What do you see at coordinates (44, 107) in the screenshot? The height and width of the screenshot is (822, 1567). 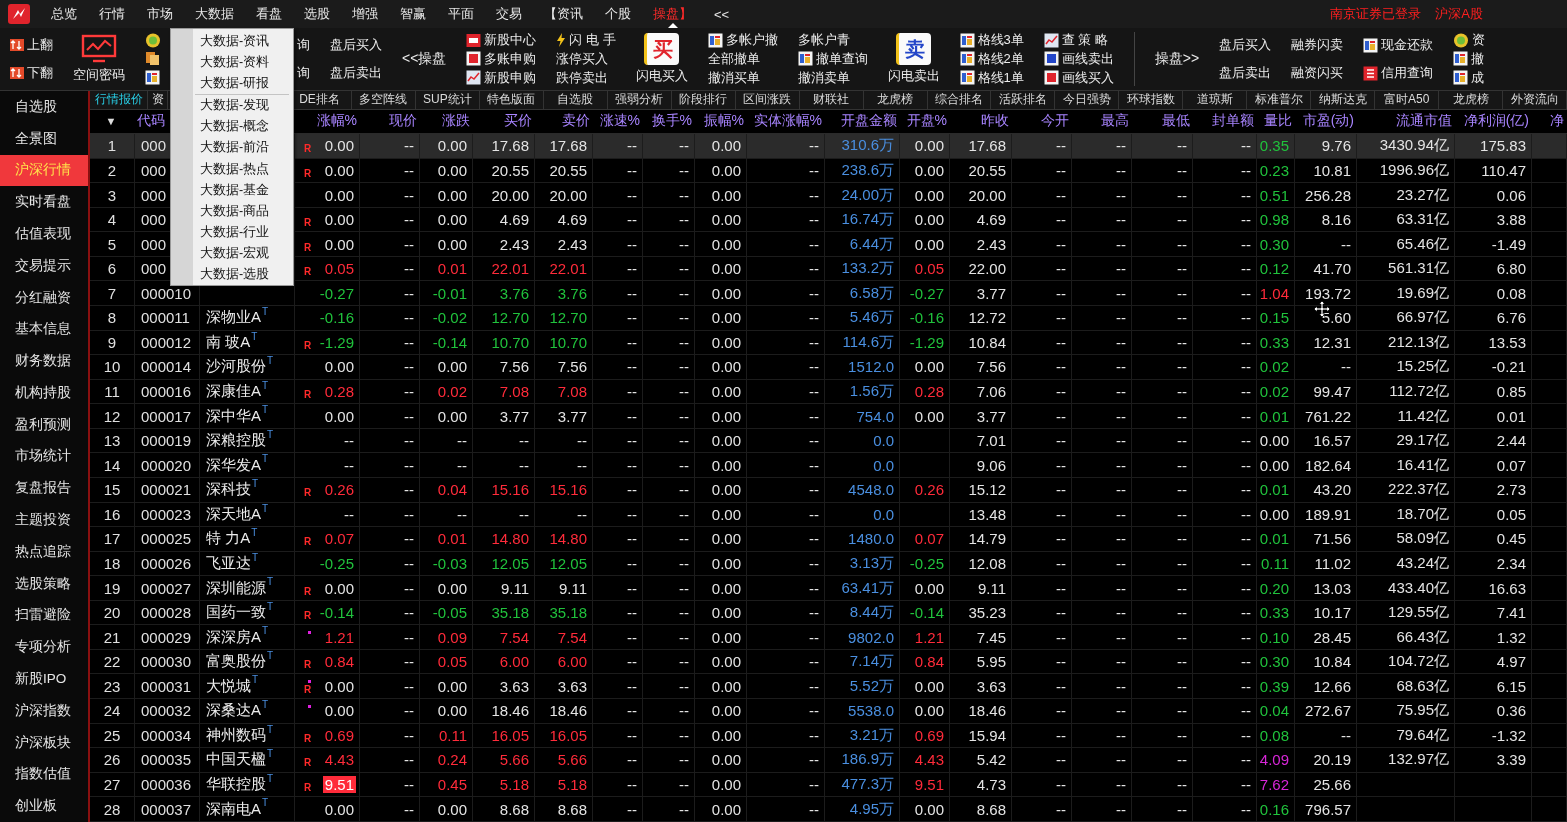 I see `sidebar-item: 自选股` at bounding box center [44, 107].